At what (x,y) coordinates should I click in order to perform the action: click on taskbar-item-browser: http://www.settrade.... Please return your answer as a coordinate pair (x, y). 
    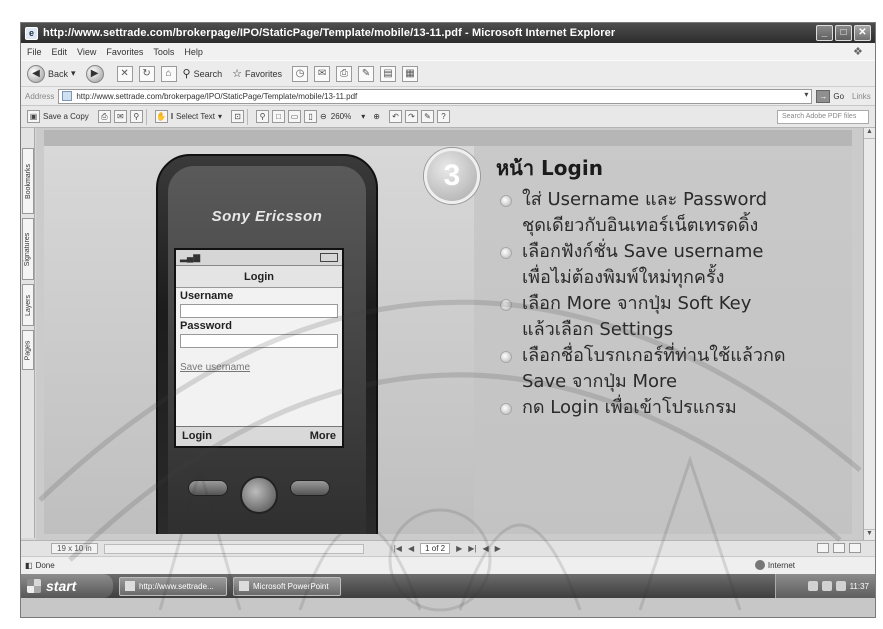
    Looking at the image, I should click on (173, 586).